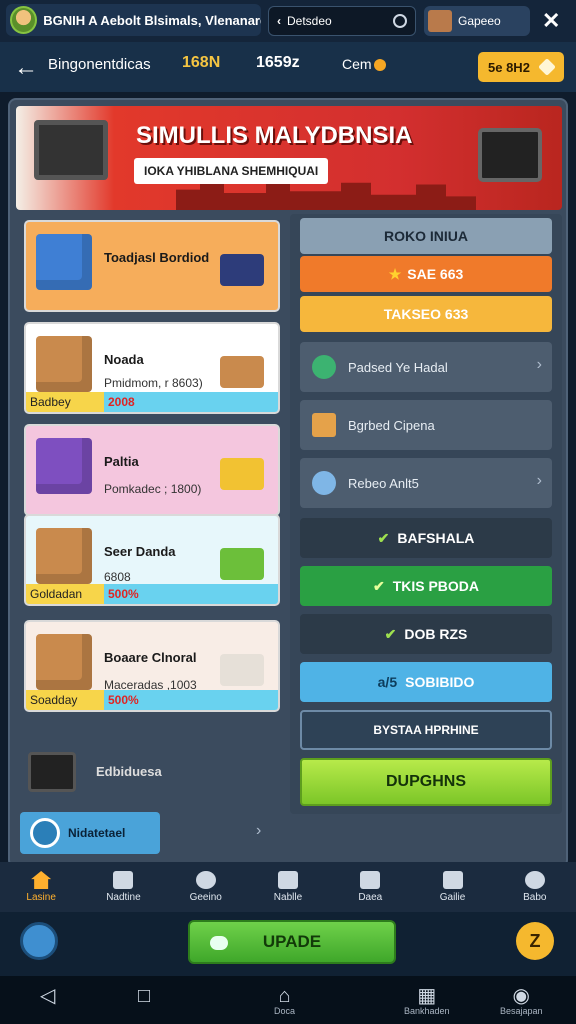 The height and width of the screenshot is (1024, 576). What do you see at coordinates (400, 21) in the screenshot?
I see `search-icon` at bounding box center [400, 21].